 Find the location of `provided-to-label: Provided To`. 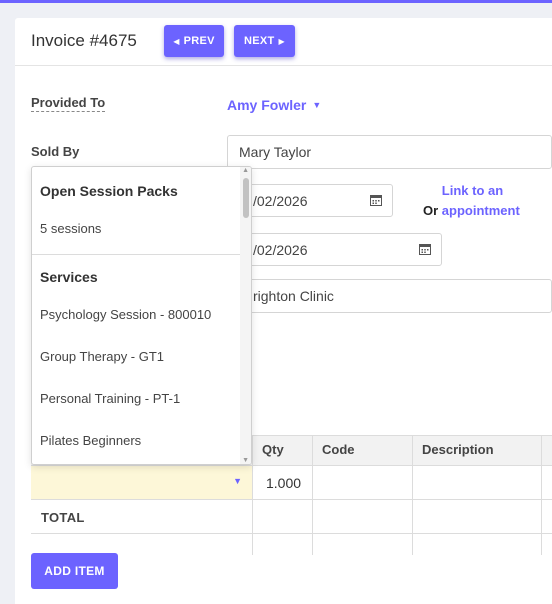

provided-to-label: Provided To is located at coordinates (68, 103).